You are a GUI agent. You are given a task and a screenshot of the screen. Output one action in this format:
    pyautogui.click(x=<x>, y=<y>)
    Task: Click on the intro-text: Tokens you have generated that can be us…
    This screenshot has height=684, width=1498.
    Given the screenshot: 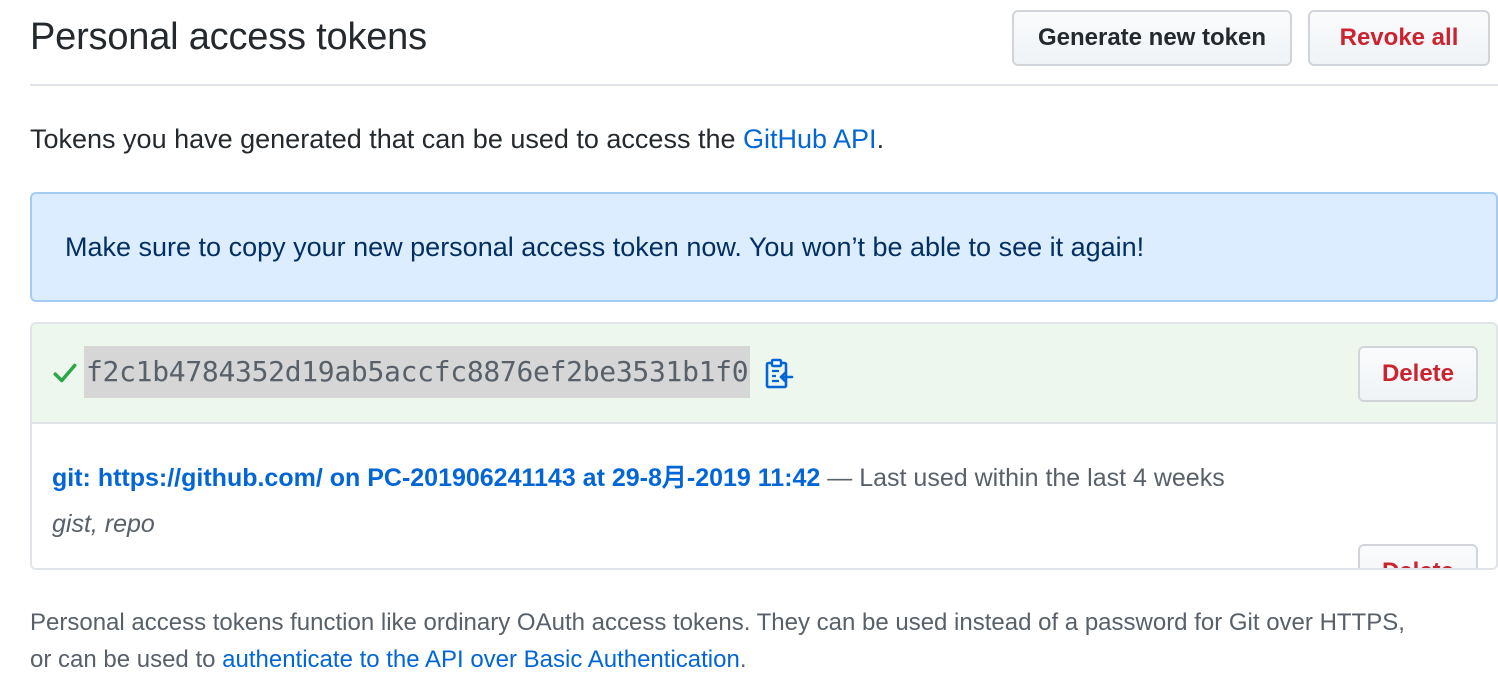 What is the action you would take?
    pyautogui.click(x=457, y=139)
    